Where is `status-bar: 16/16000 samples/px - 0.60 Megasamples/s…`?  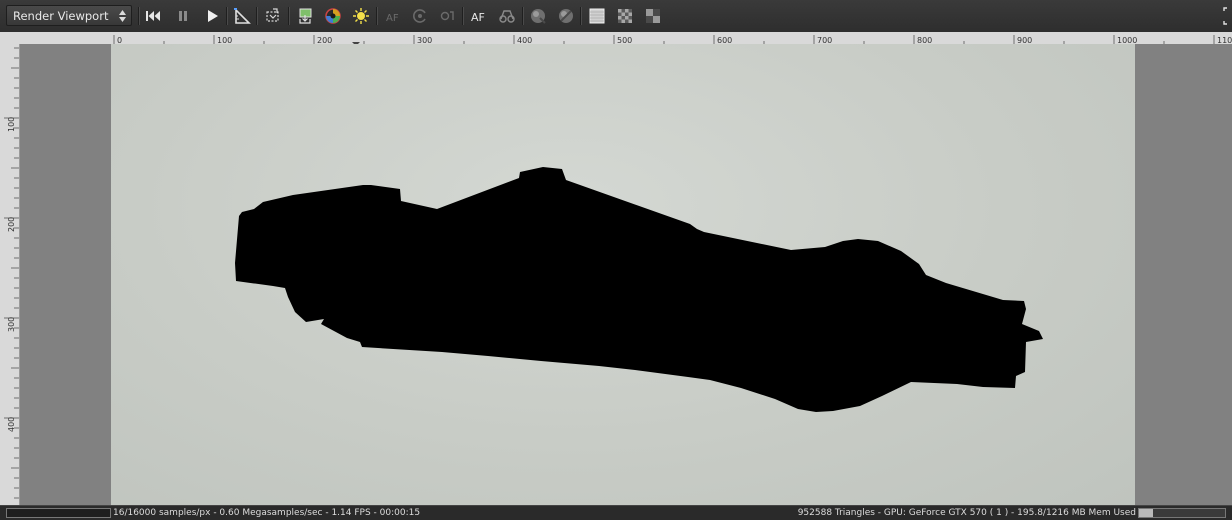
status-bar: 16/16000 samples/px - 0.60 Megasamples/s… is located at coordinates (616, 512).